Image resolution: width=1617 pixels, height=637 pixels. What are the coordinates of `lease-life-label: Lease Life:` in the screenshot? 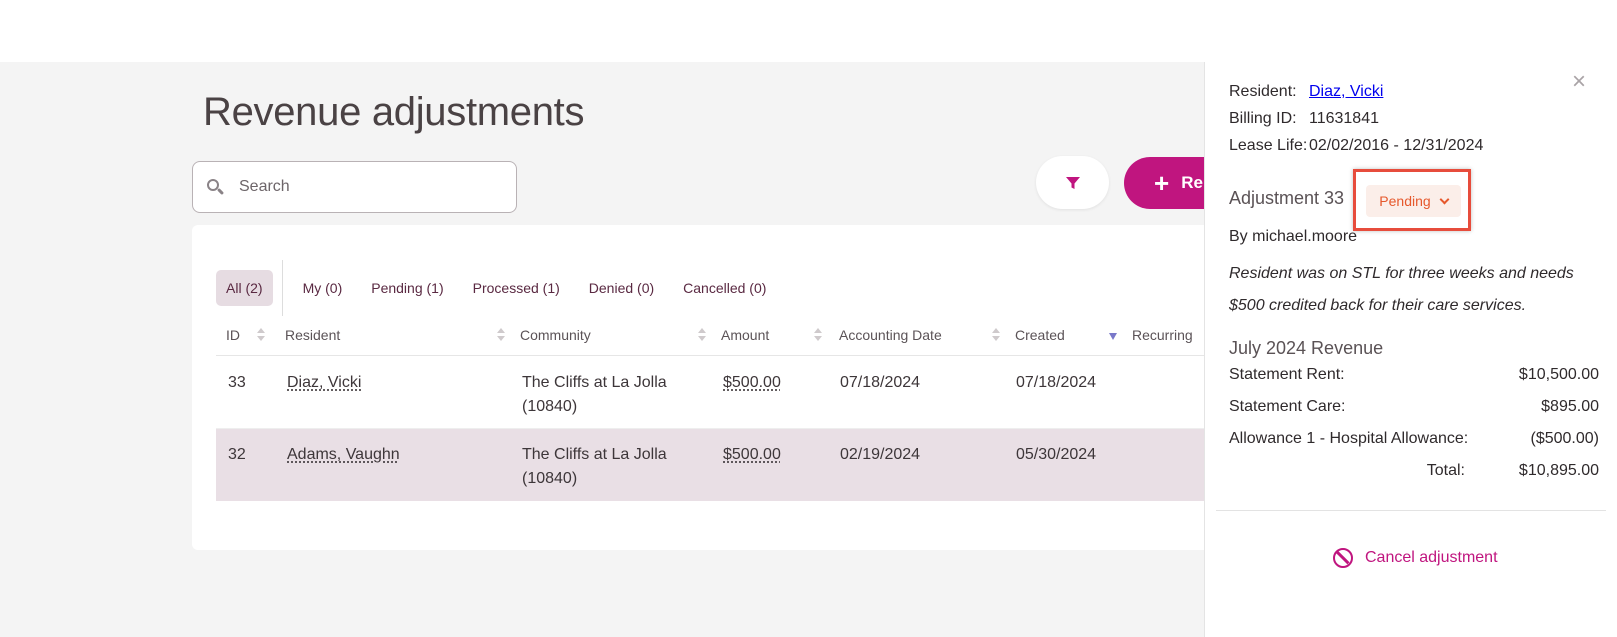 It's located at (1268, 145).